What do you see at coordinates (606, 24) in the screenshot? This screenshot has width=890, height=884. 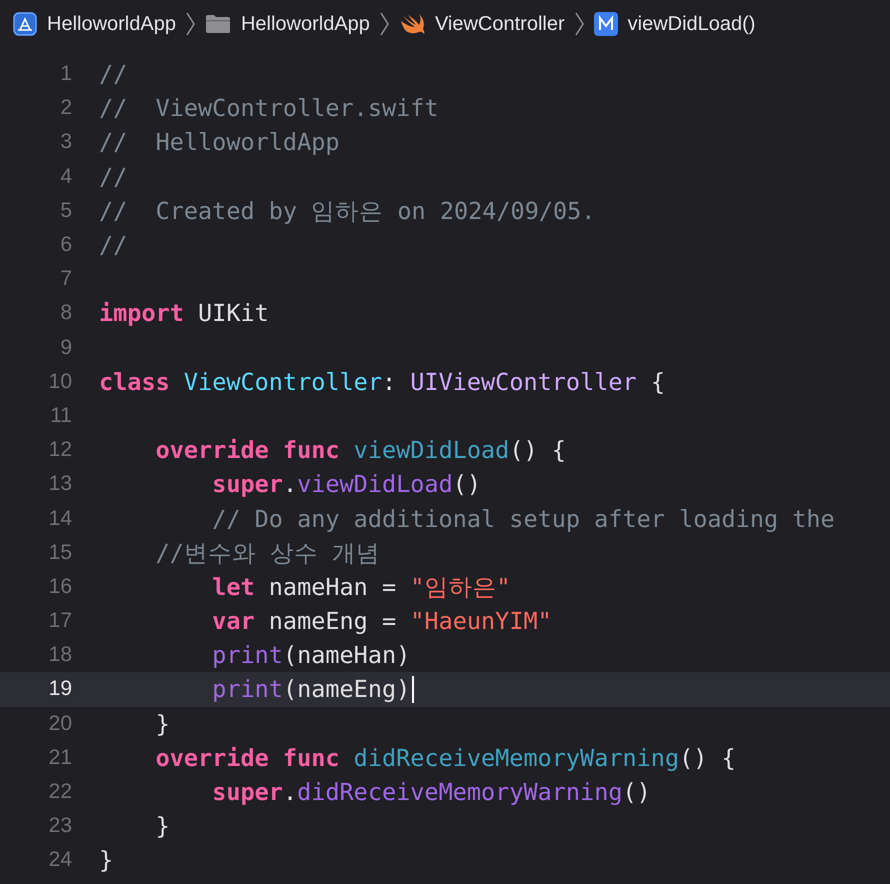 I see `method-icon` at bounding box center [606, 24].